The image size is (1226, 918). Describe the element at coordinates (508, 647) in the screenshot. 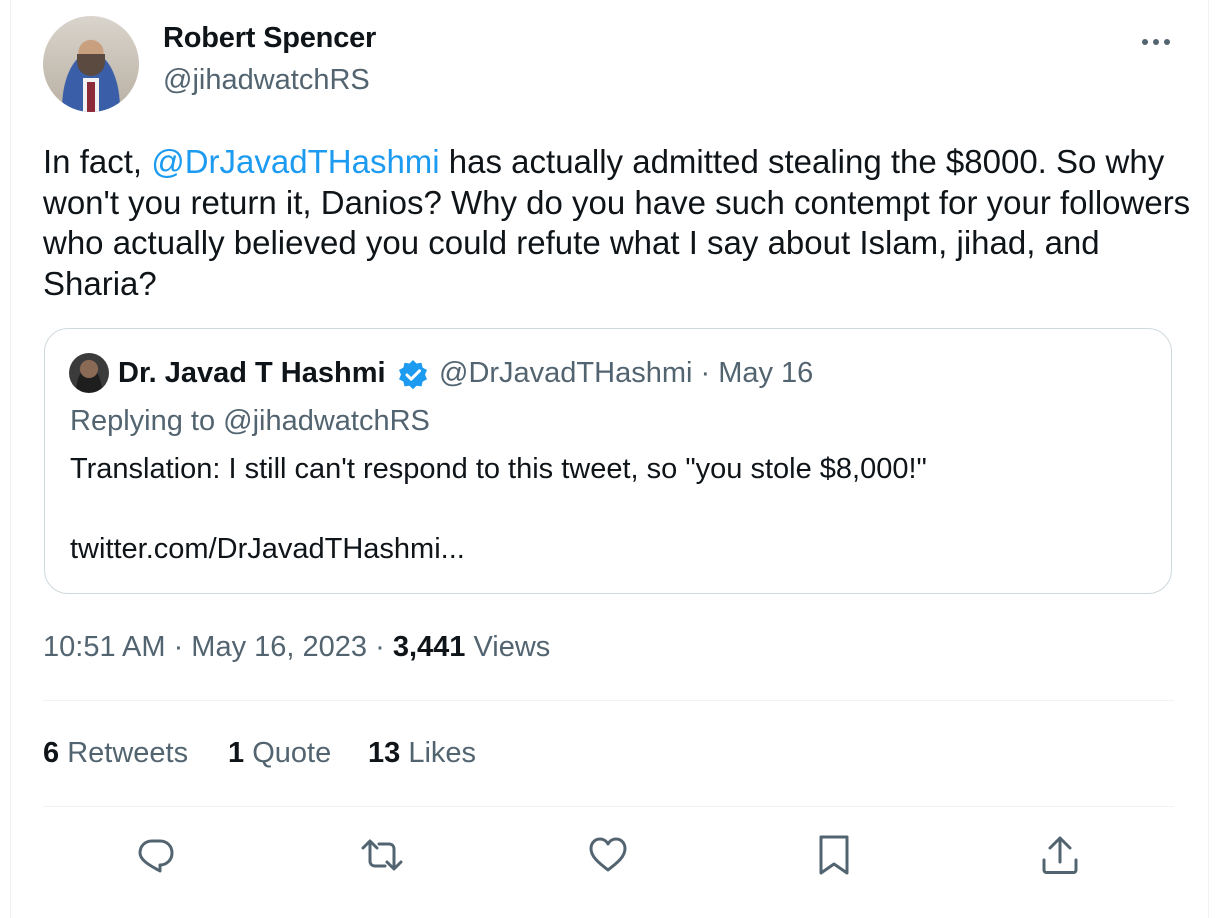

I see `views-label: Views` at that location.